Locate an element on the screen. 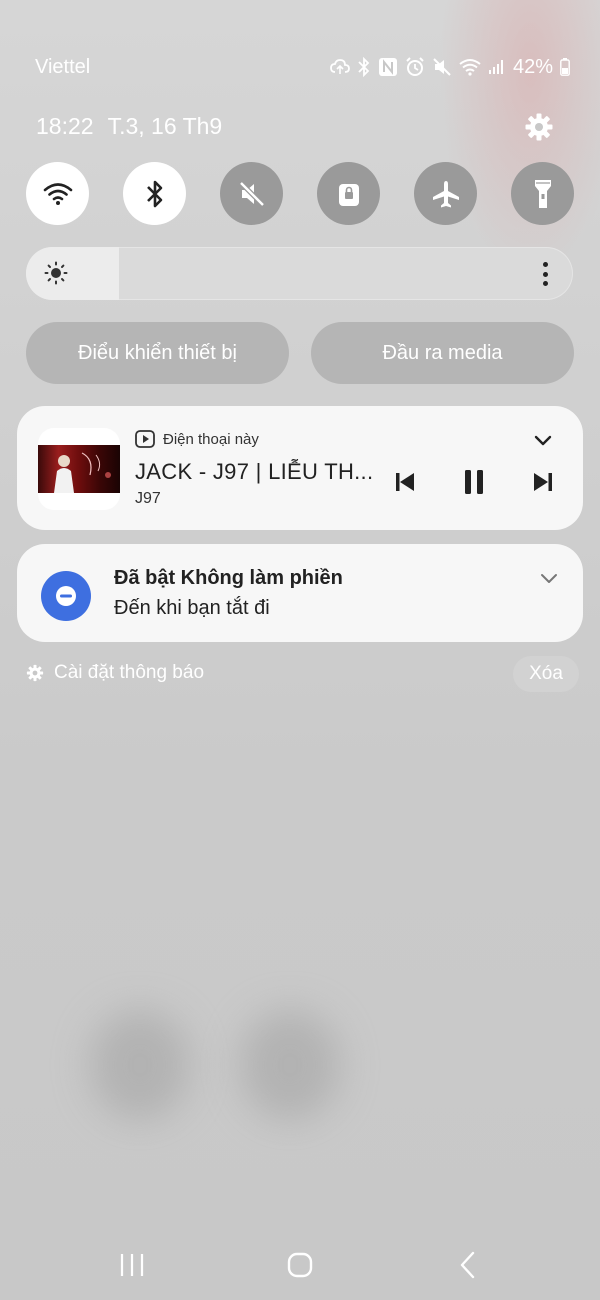  media-source-label: Điện thoại này is located at coordinates (211, 439).